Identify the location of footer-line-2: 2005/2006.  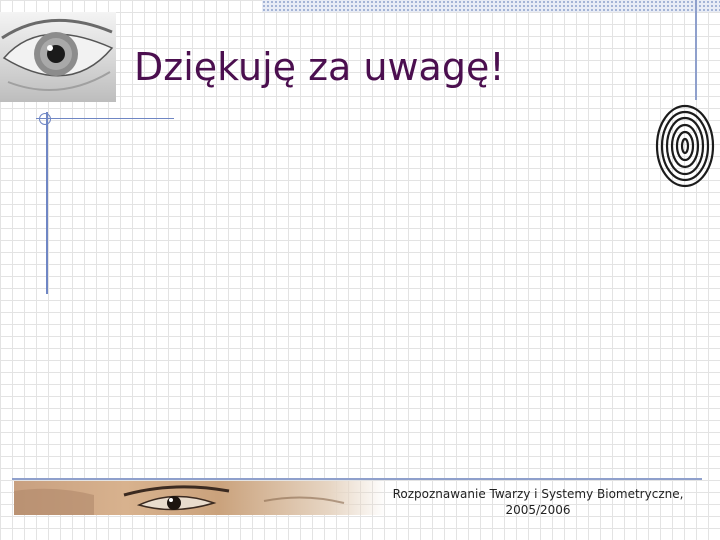
(538, 510).